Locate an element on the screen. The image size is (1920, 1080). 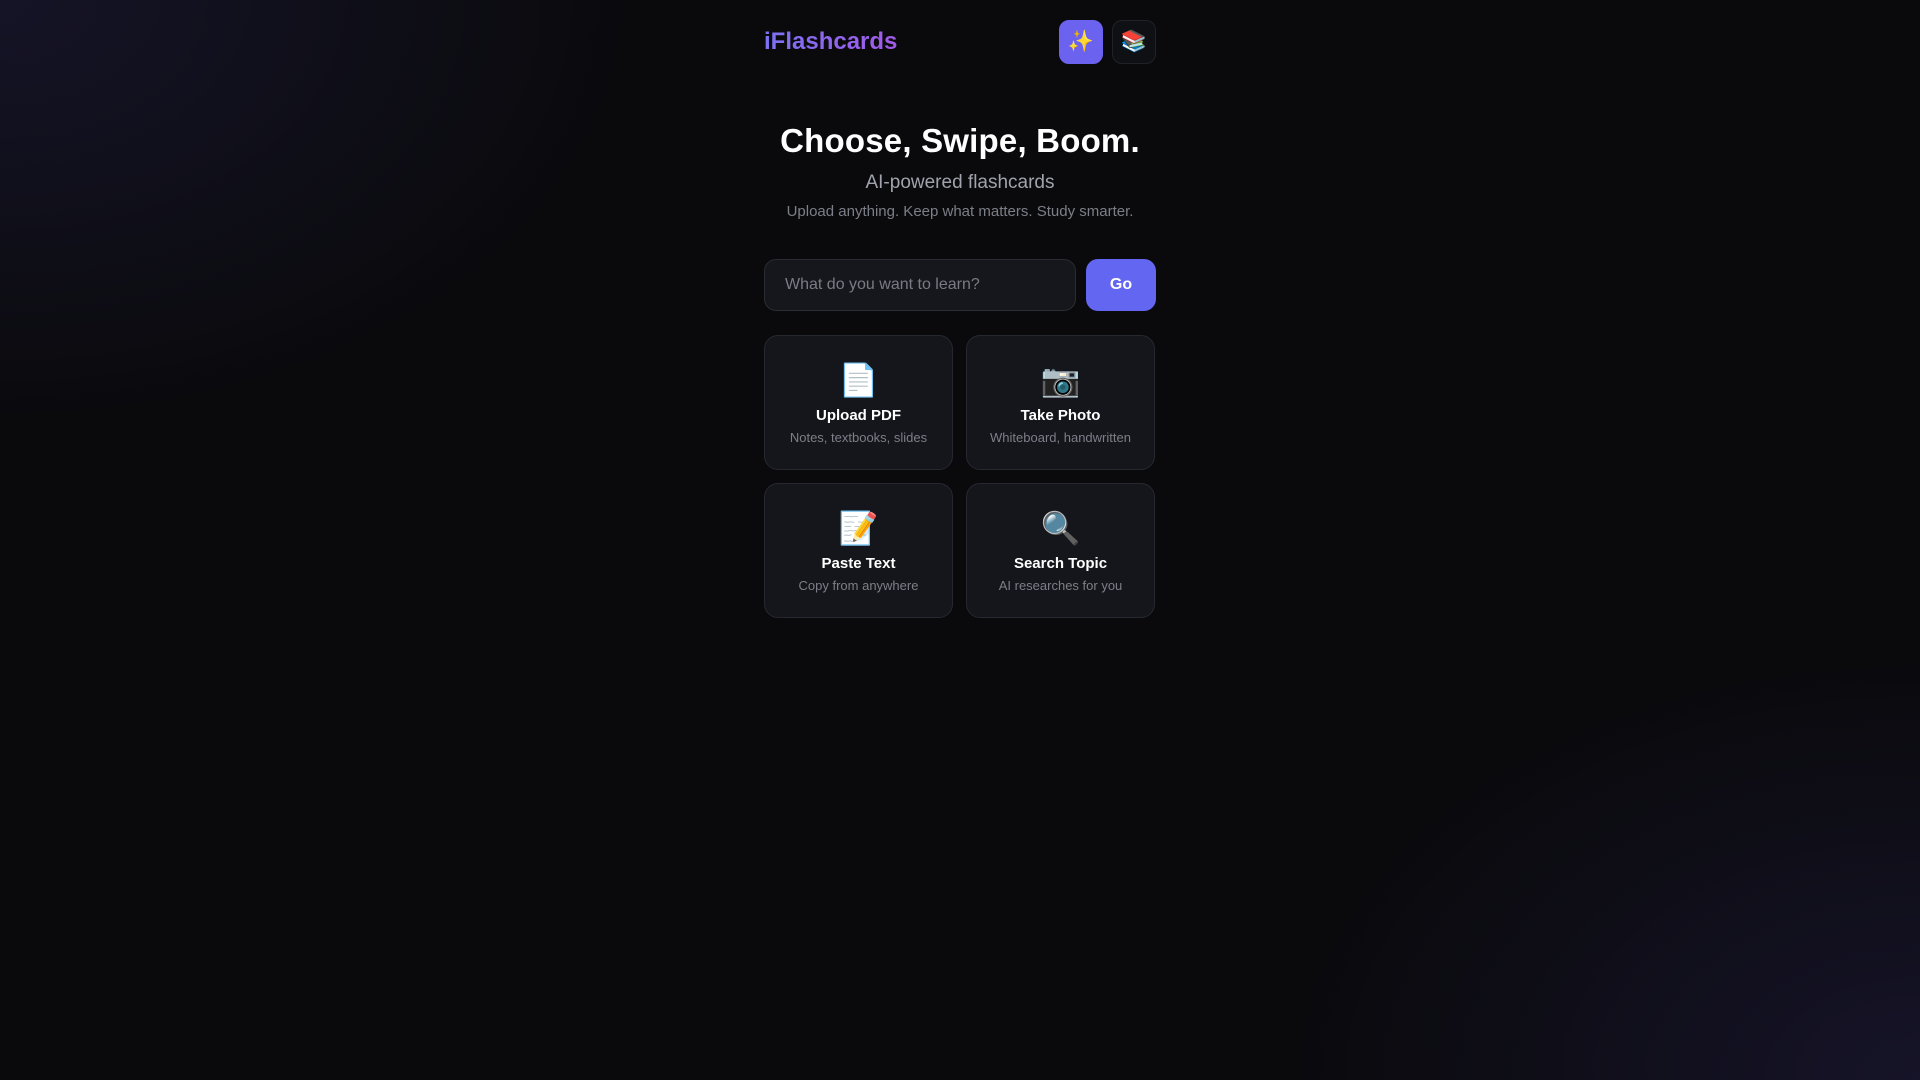
card-description: Whiteboard, handwritten is located at coordinates (1060, 437).